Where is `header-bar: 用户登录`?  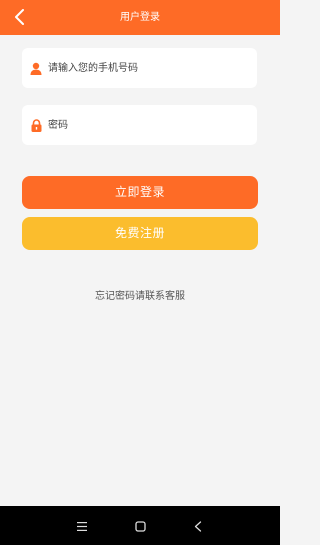 header-bar: 用户登录 is located at coordinates (140, 17).